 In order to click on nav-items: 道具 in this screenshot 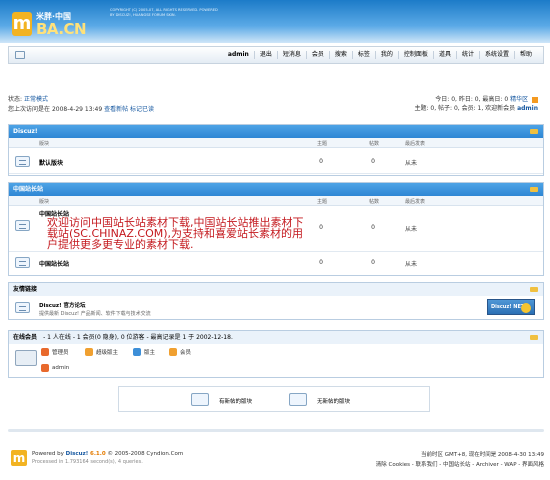, I will do `click(444, 55)`.